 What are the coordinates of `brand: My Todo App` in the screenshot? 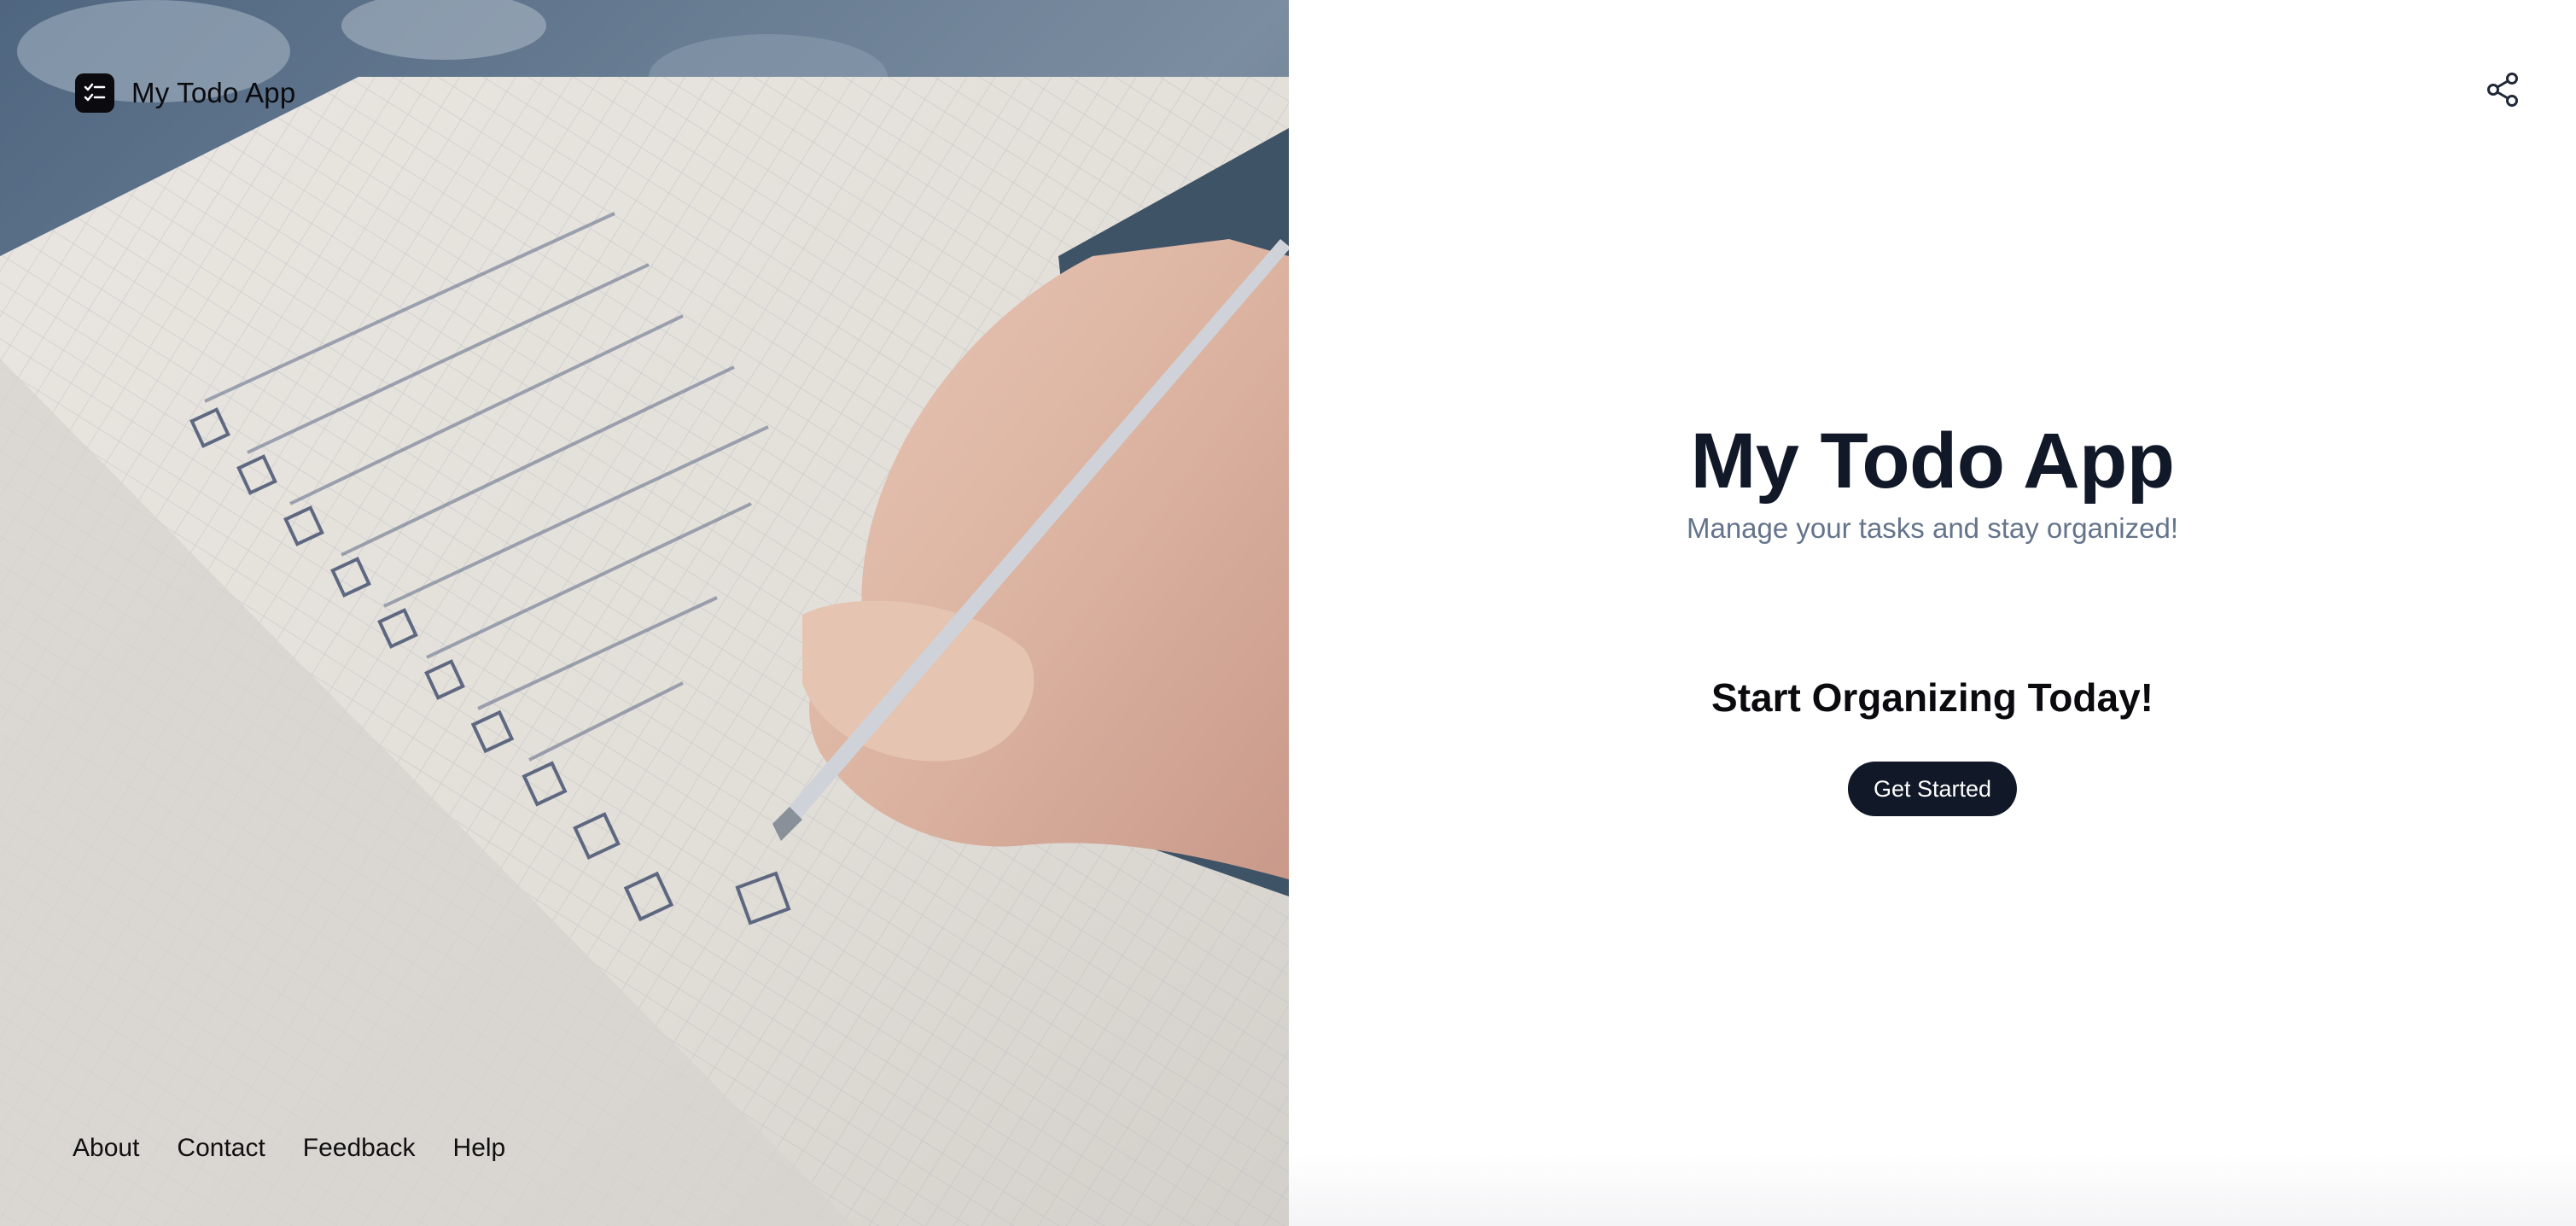 It's located at (185, 93).